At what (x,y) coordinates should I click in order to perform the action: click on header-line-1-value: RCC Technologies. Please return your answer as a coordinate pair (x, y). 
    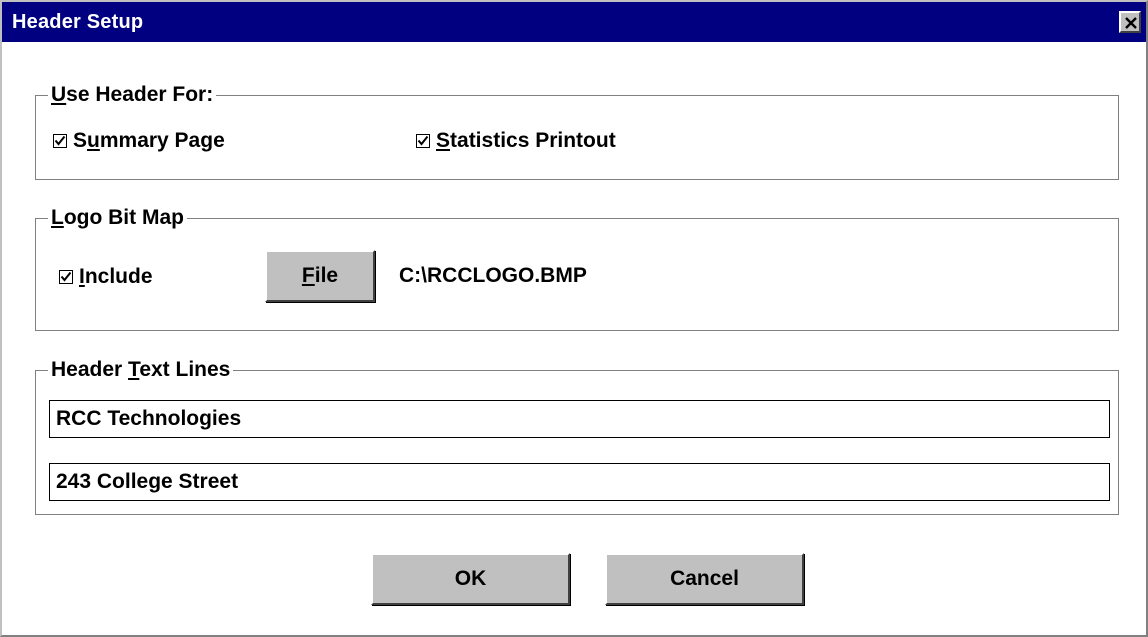
    Looking at the image, I should click on (149, 418).